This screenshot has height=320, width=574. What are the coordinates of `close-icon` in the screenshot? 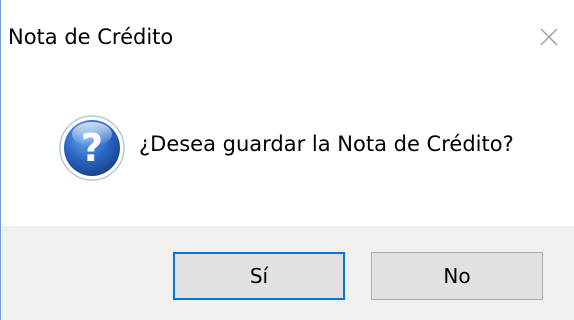 It's located at (549, 37).